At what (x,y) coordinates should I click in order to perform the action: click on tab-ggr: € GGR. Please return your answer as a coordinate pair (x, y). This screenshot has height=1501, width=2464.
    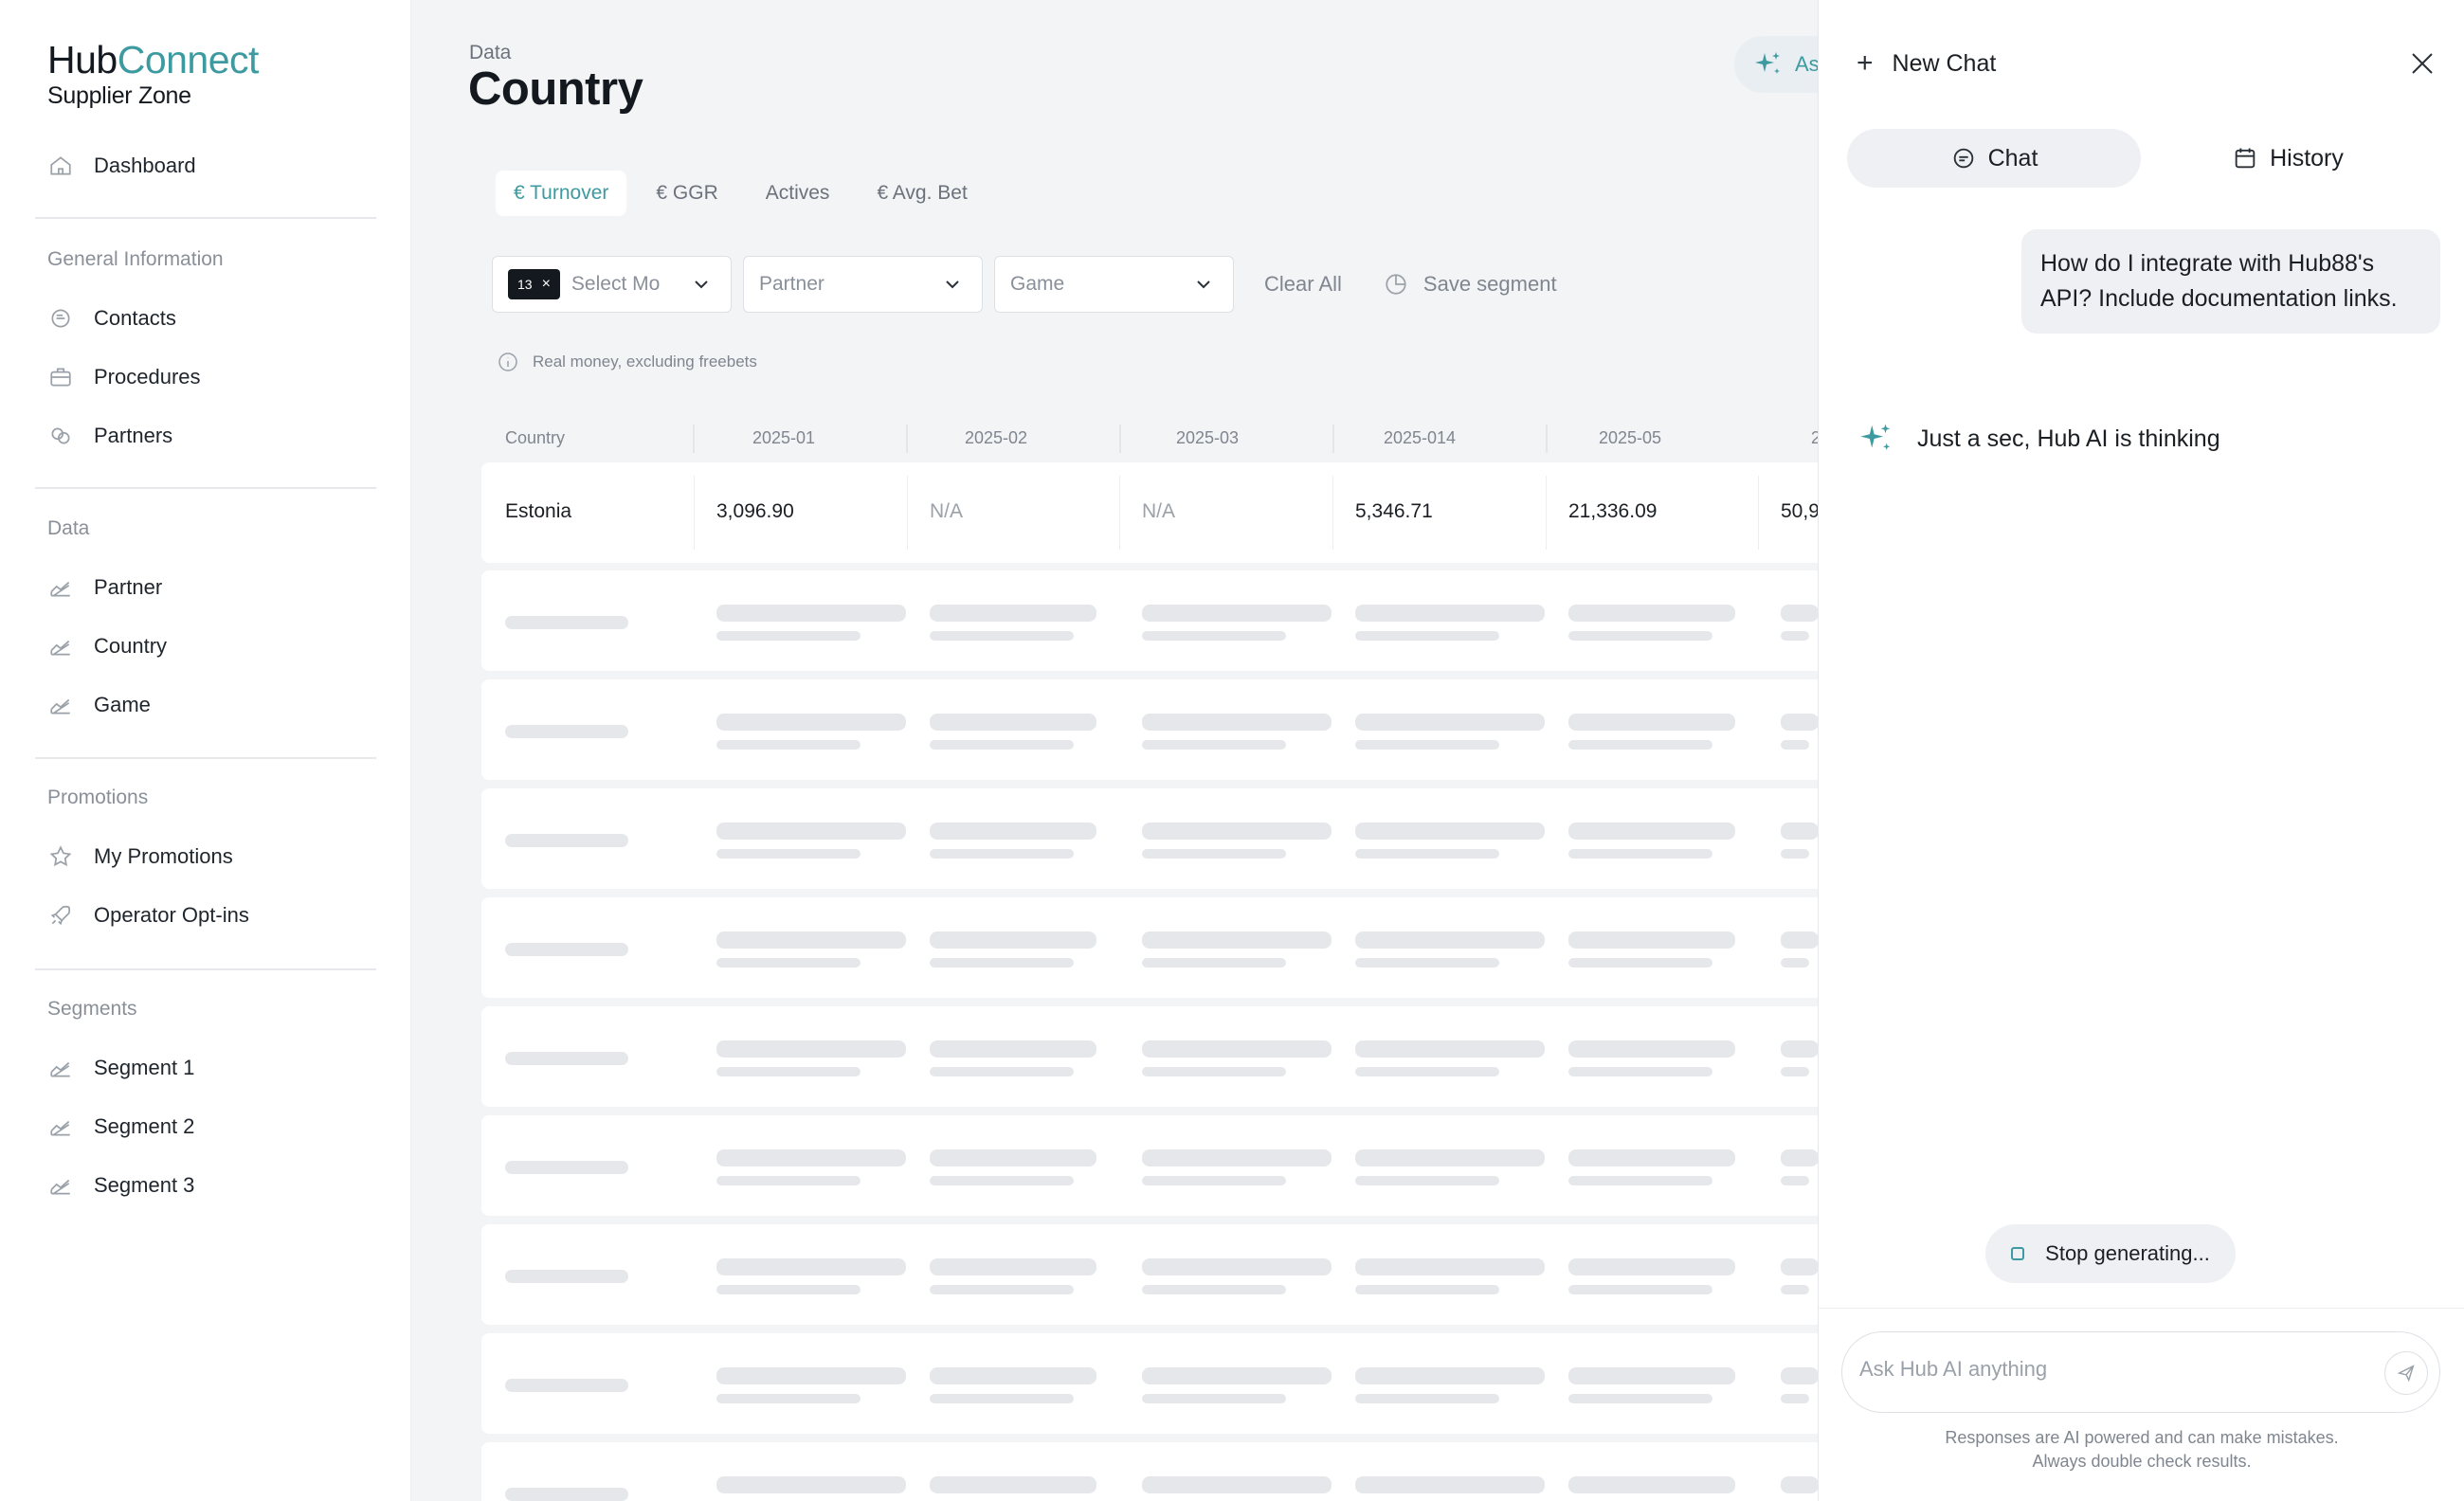
    Looking at the image, I should click on (686, 193).